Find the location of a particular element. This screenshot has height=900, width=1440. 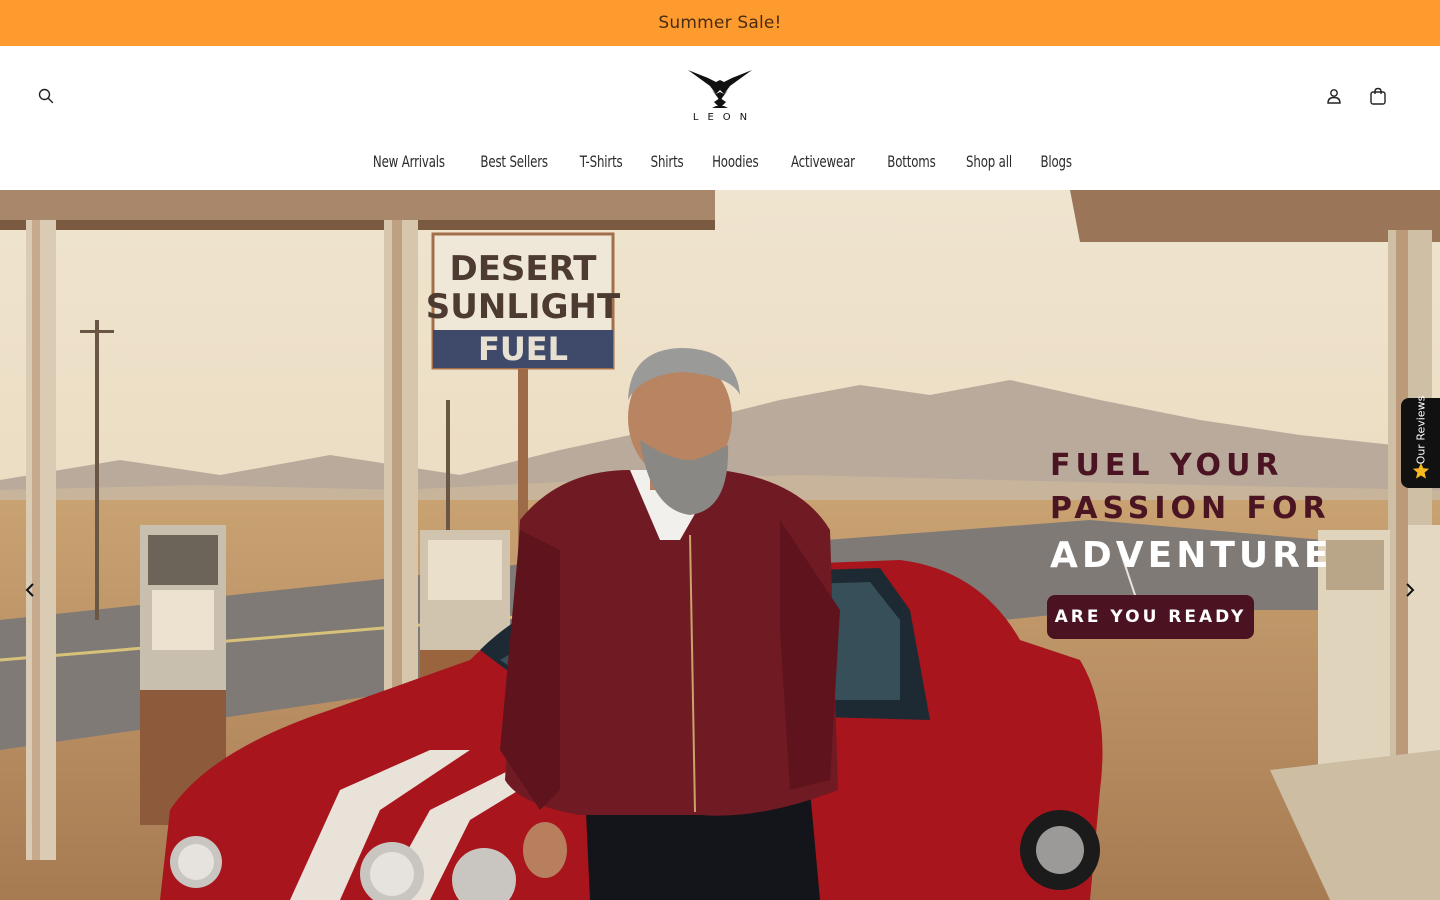

logo: LEON is located at coordinates (720, 96).